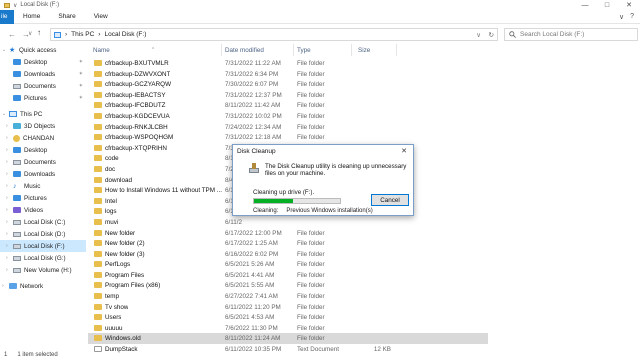  Describe the element at coordinates (12, 50) in the screenshot. I see `star-icon: ★` at that location.